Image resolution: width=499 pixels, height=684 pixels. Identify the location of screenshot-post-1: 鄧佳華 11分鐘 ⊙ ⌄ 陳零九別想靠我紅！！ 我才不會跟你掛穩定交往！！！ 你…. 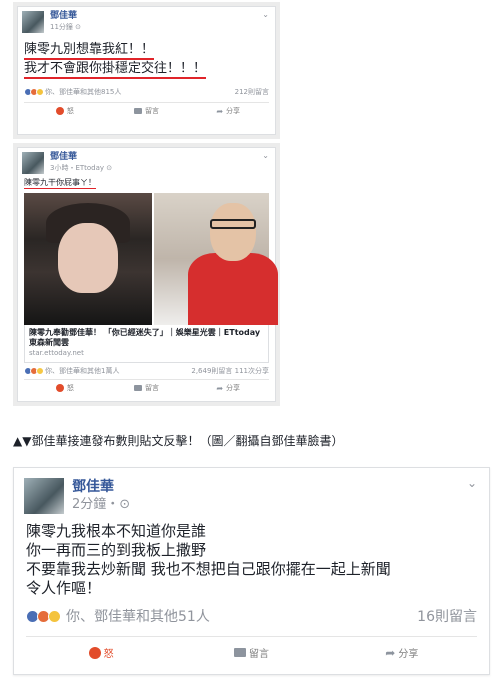
(146, 70).